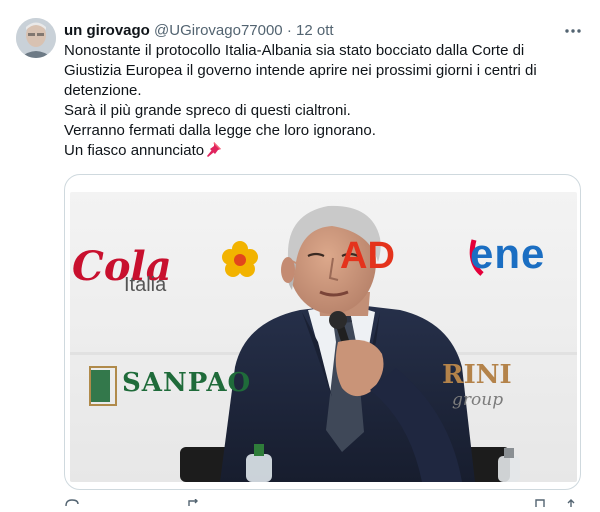 The height and width of the screenshot is (512, 600). I want to click on share-icon, so click(571, 503).